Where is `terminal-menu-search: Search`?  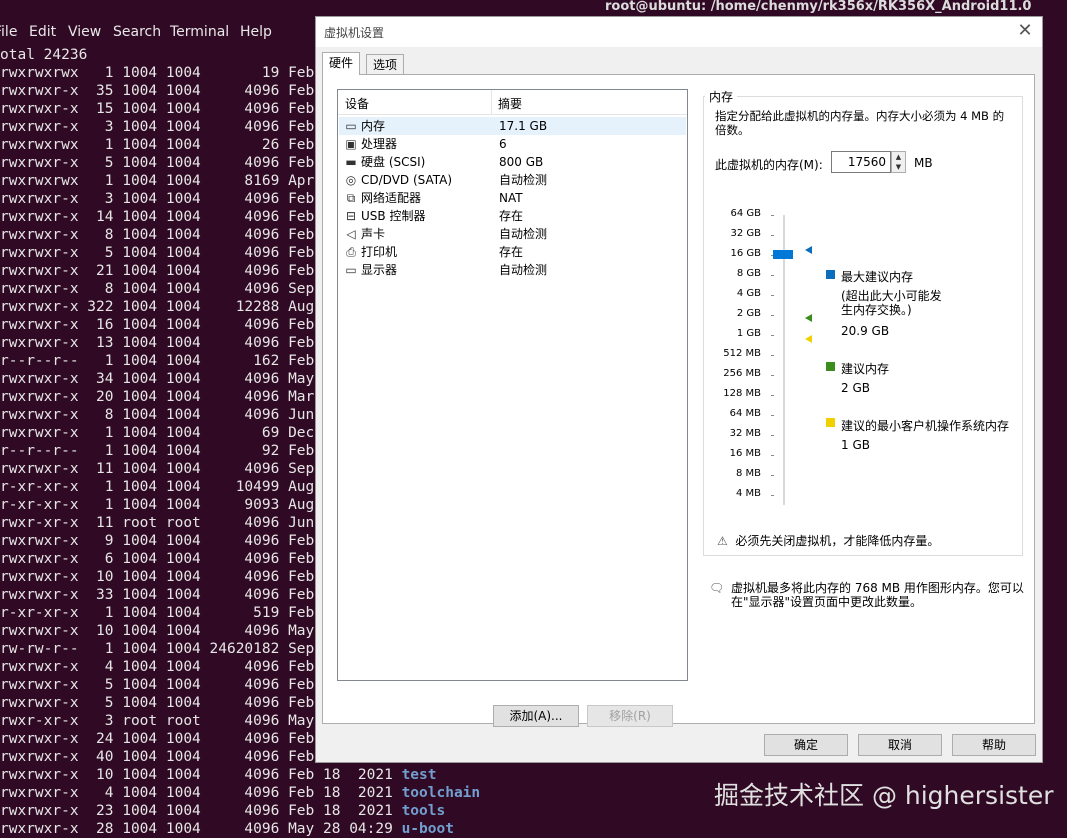
terminal-menu-search: Search is located at coordinates (137, 32).